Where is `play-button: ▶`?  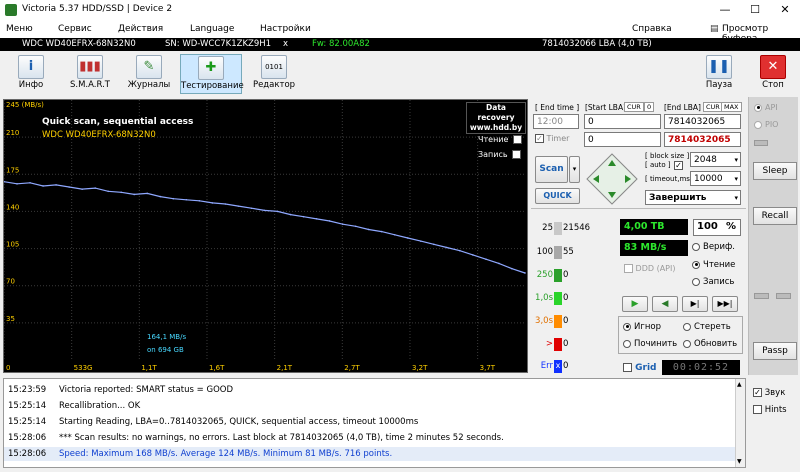
play-button: ▶ is located at coordinates (635, 304).